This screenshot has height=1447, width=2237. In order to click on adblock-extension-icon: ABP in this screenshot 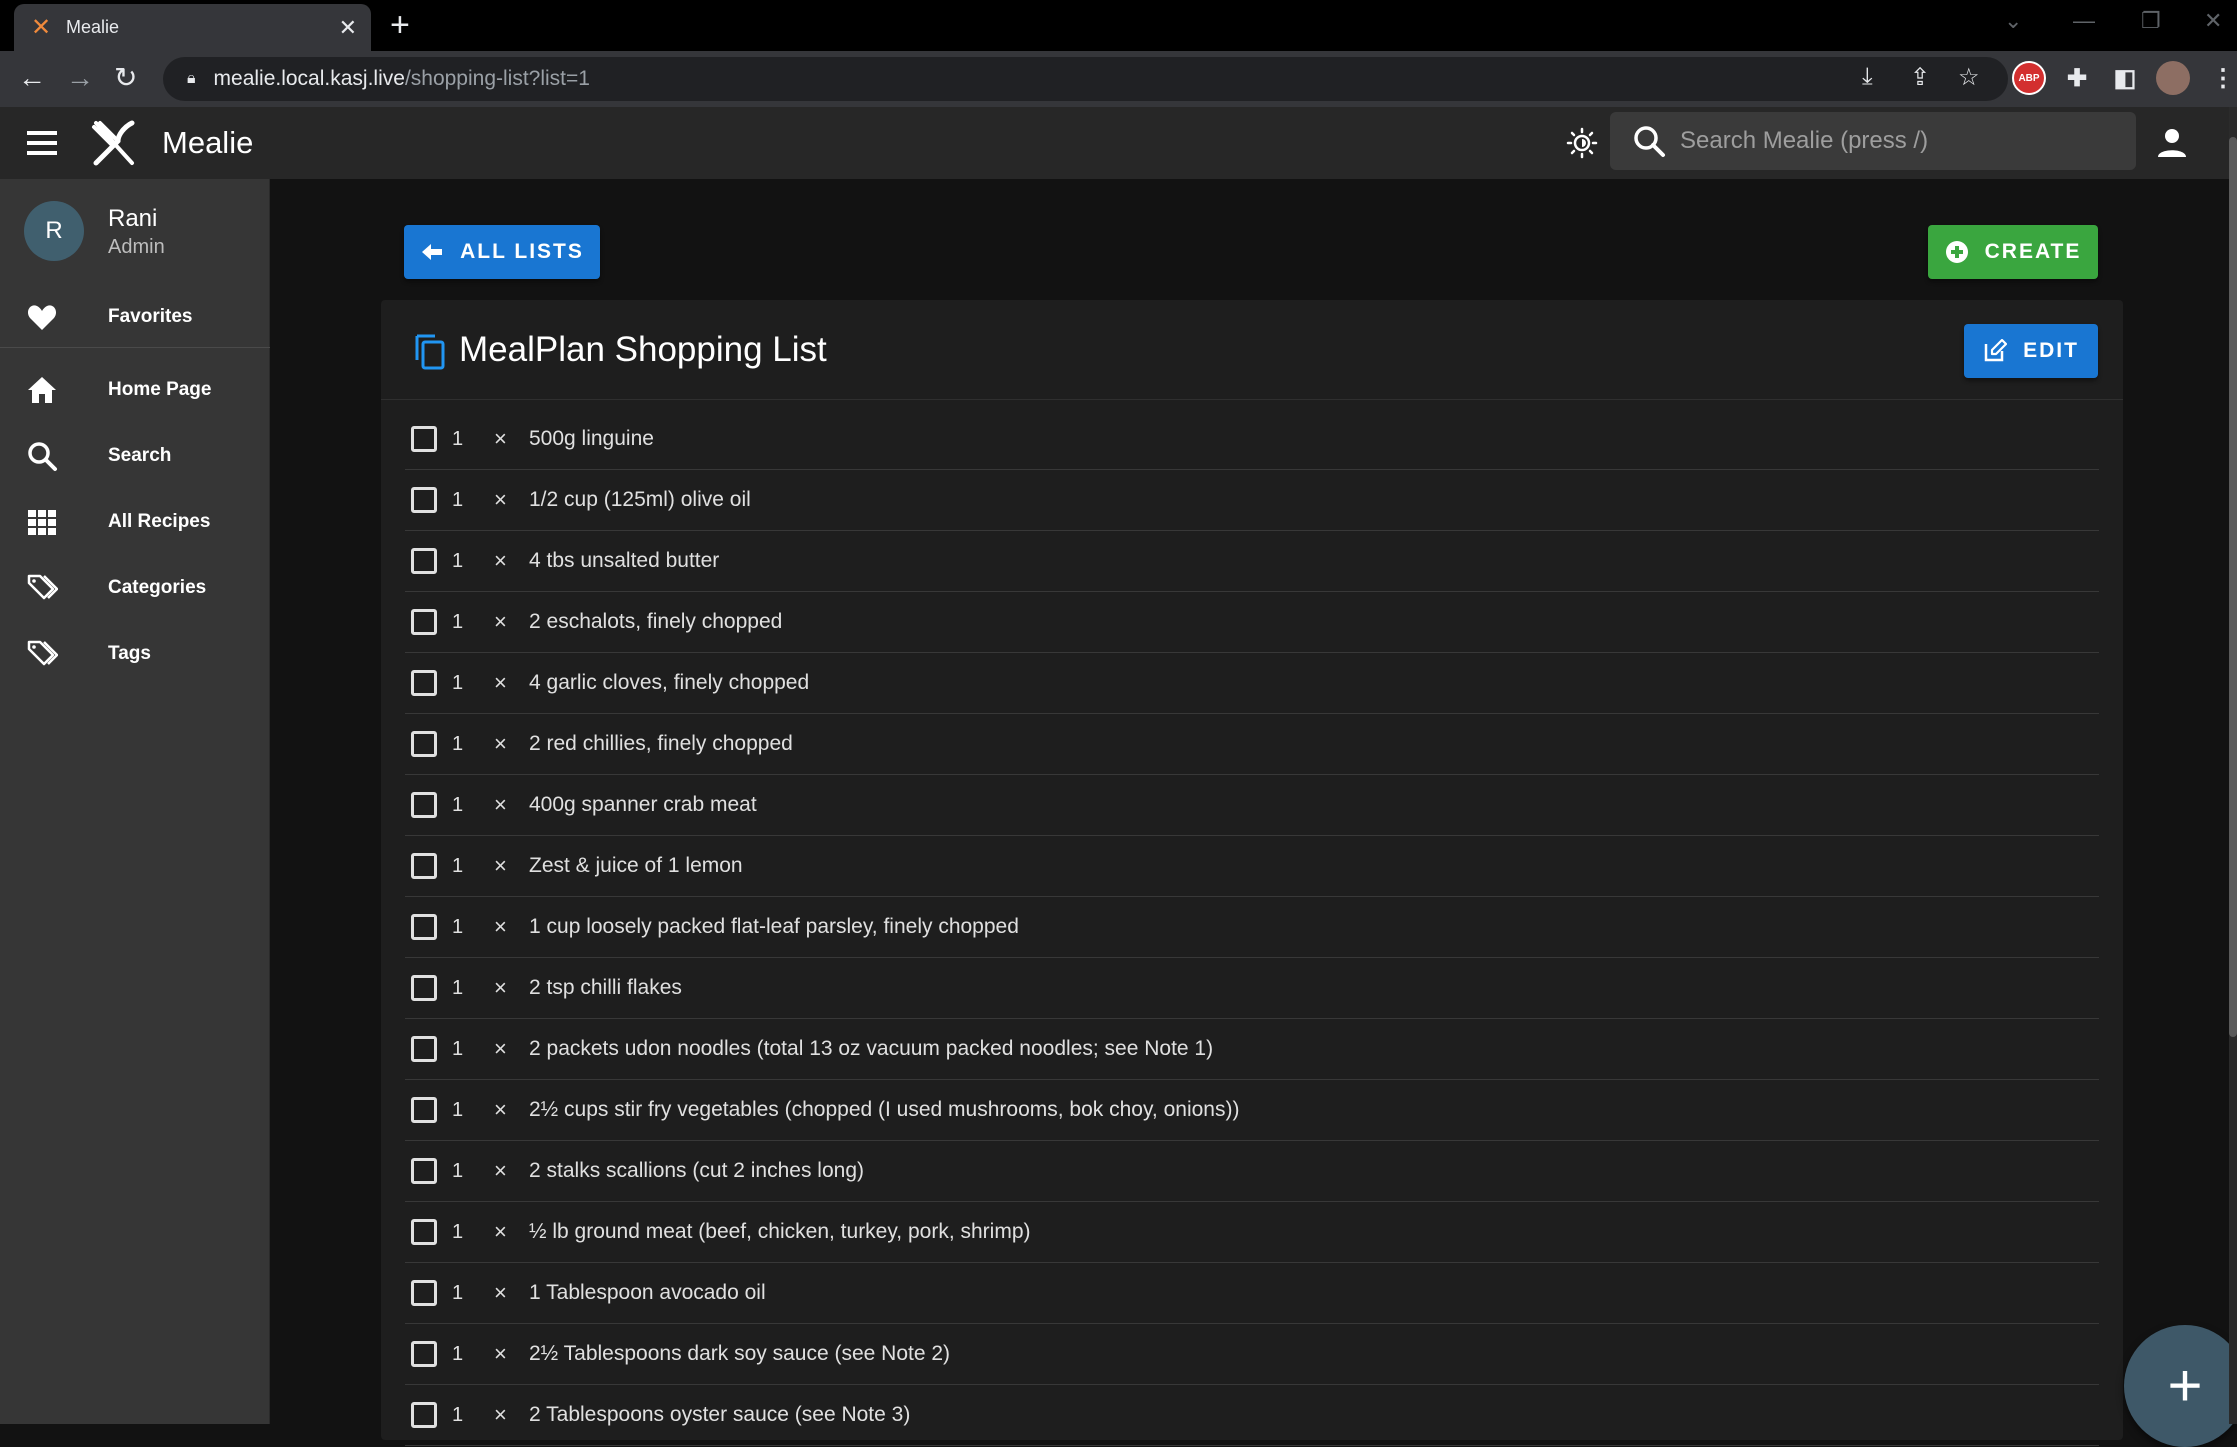, I will do `click(2029, 78)`.